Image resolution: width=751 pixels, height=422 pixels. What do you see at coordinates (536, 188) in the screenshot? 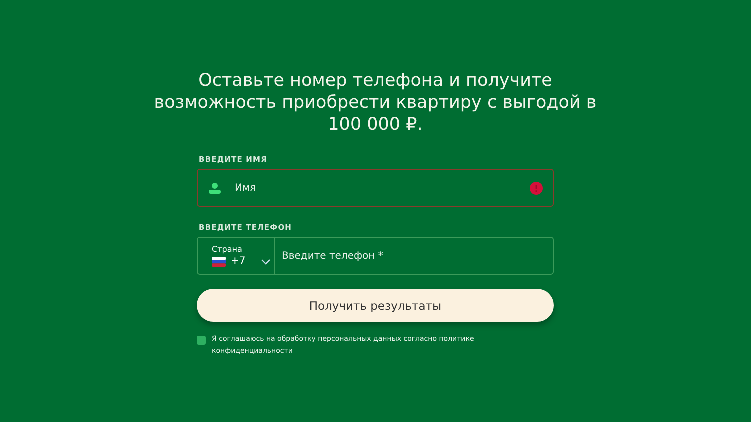
I see `error-icon` at bounding box center [536, 188].